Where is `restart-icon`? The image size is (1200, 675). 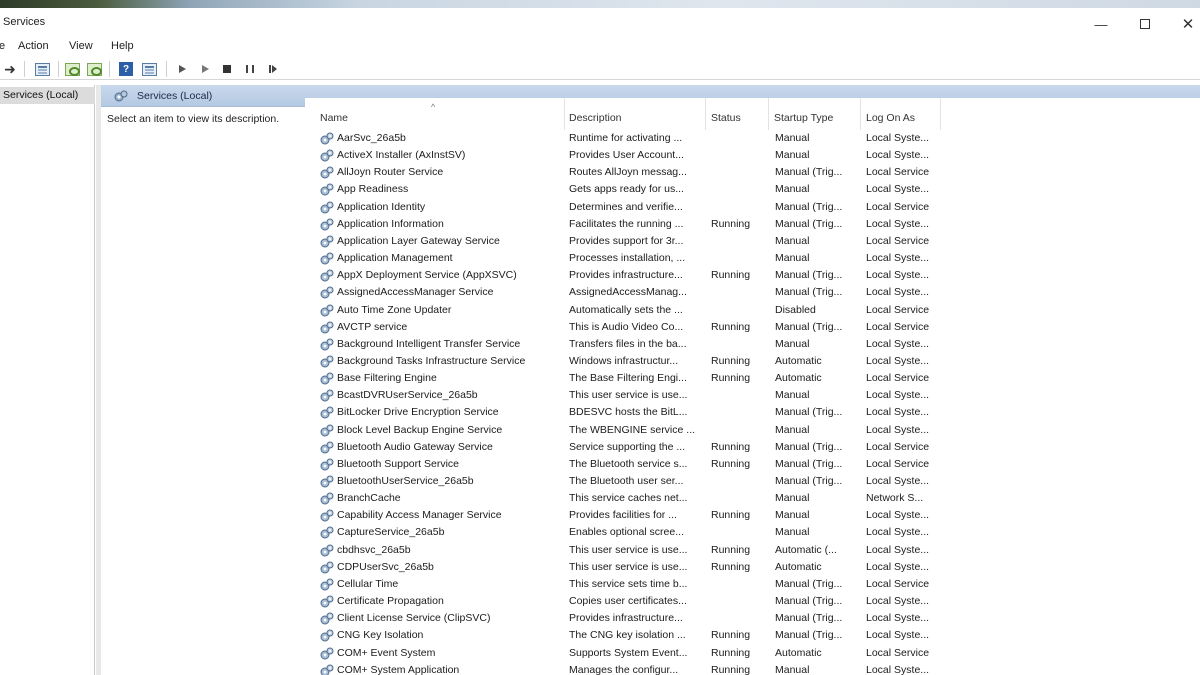 restart-icon is located at coordinates (273, 69).